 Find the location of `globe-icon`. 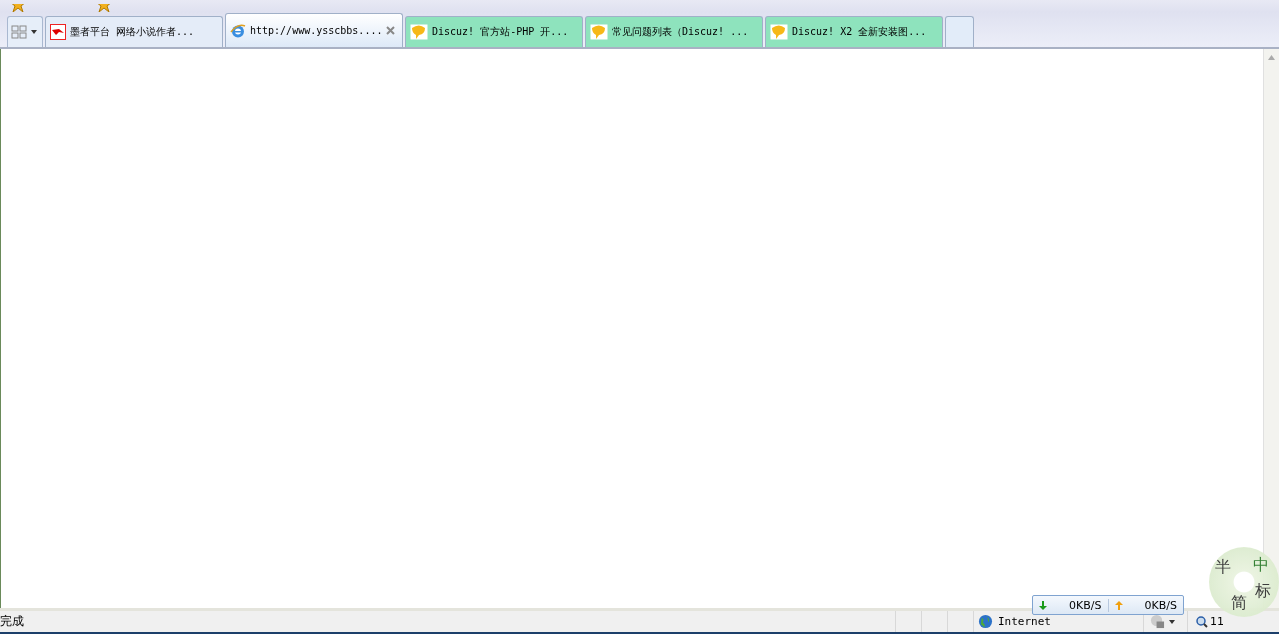

globe-icon is located at coordinates (985, 621).